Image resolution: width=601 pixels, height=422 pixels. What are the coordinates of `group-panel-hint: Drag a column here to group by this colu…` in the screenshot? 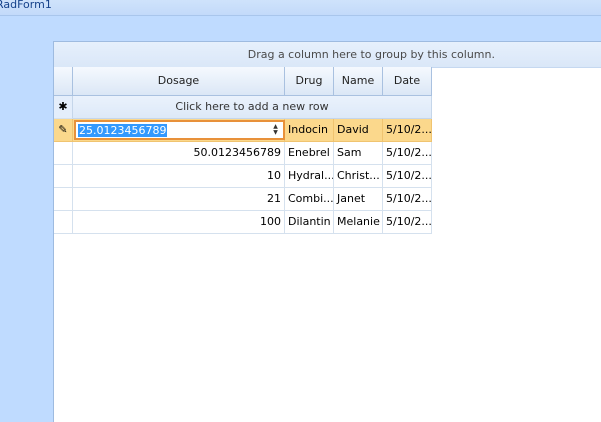 It's located at (371, 54).